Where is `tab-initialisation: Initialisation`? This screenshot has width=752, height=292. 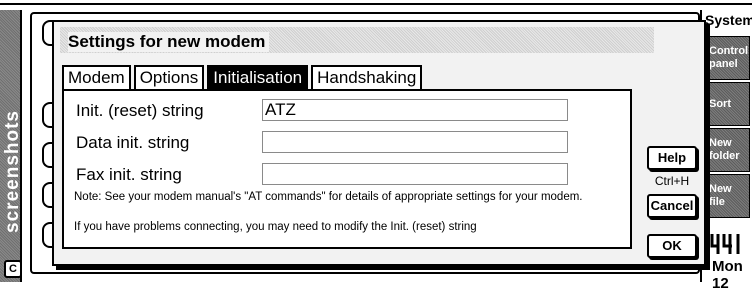 tab-initialisation: Initialisation is located at coordinates (258, 77).